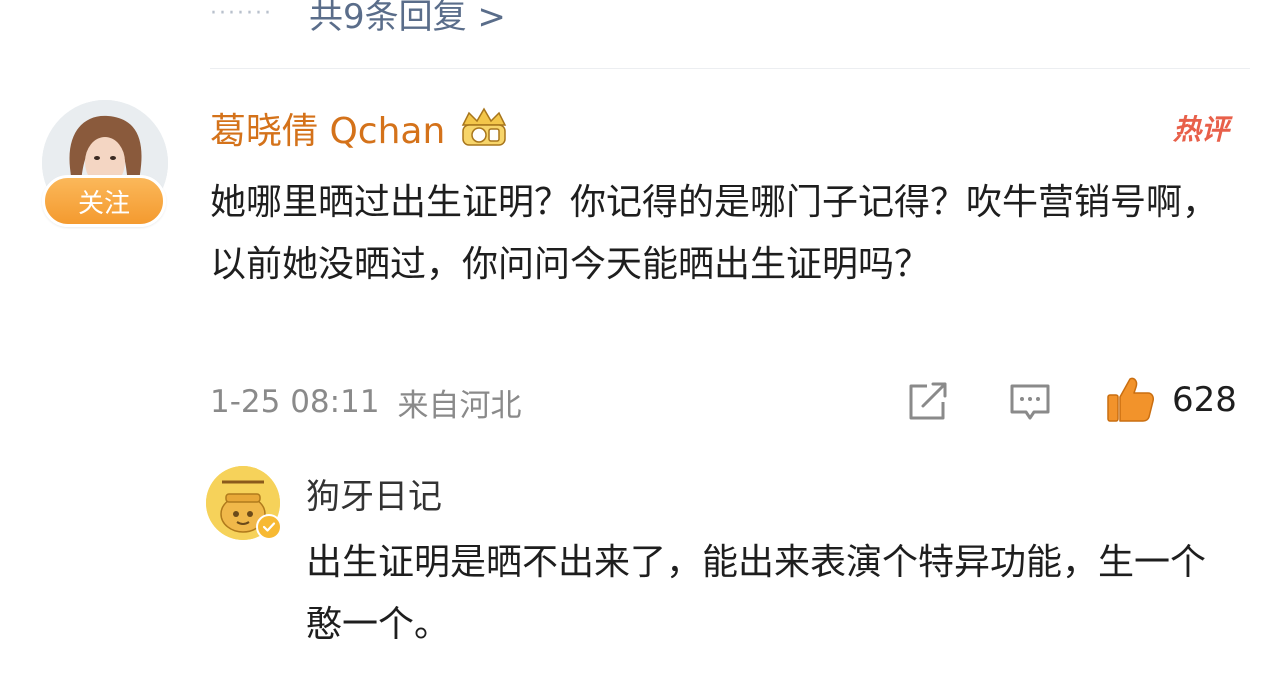  I want to click on more-replies-row: ······· 共9条回复 >, so click(358, 19).